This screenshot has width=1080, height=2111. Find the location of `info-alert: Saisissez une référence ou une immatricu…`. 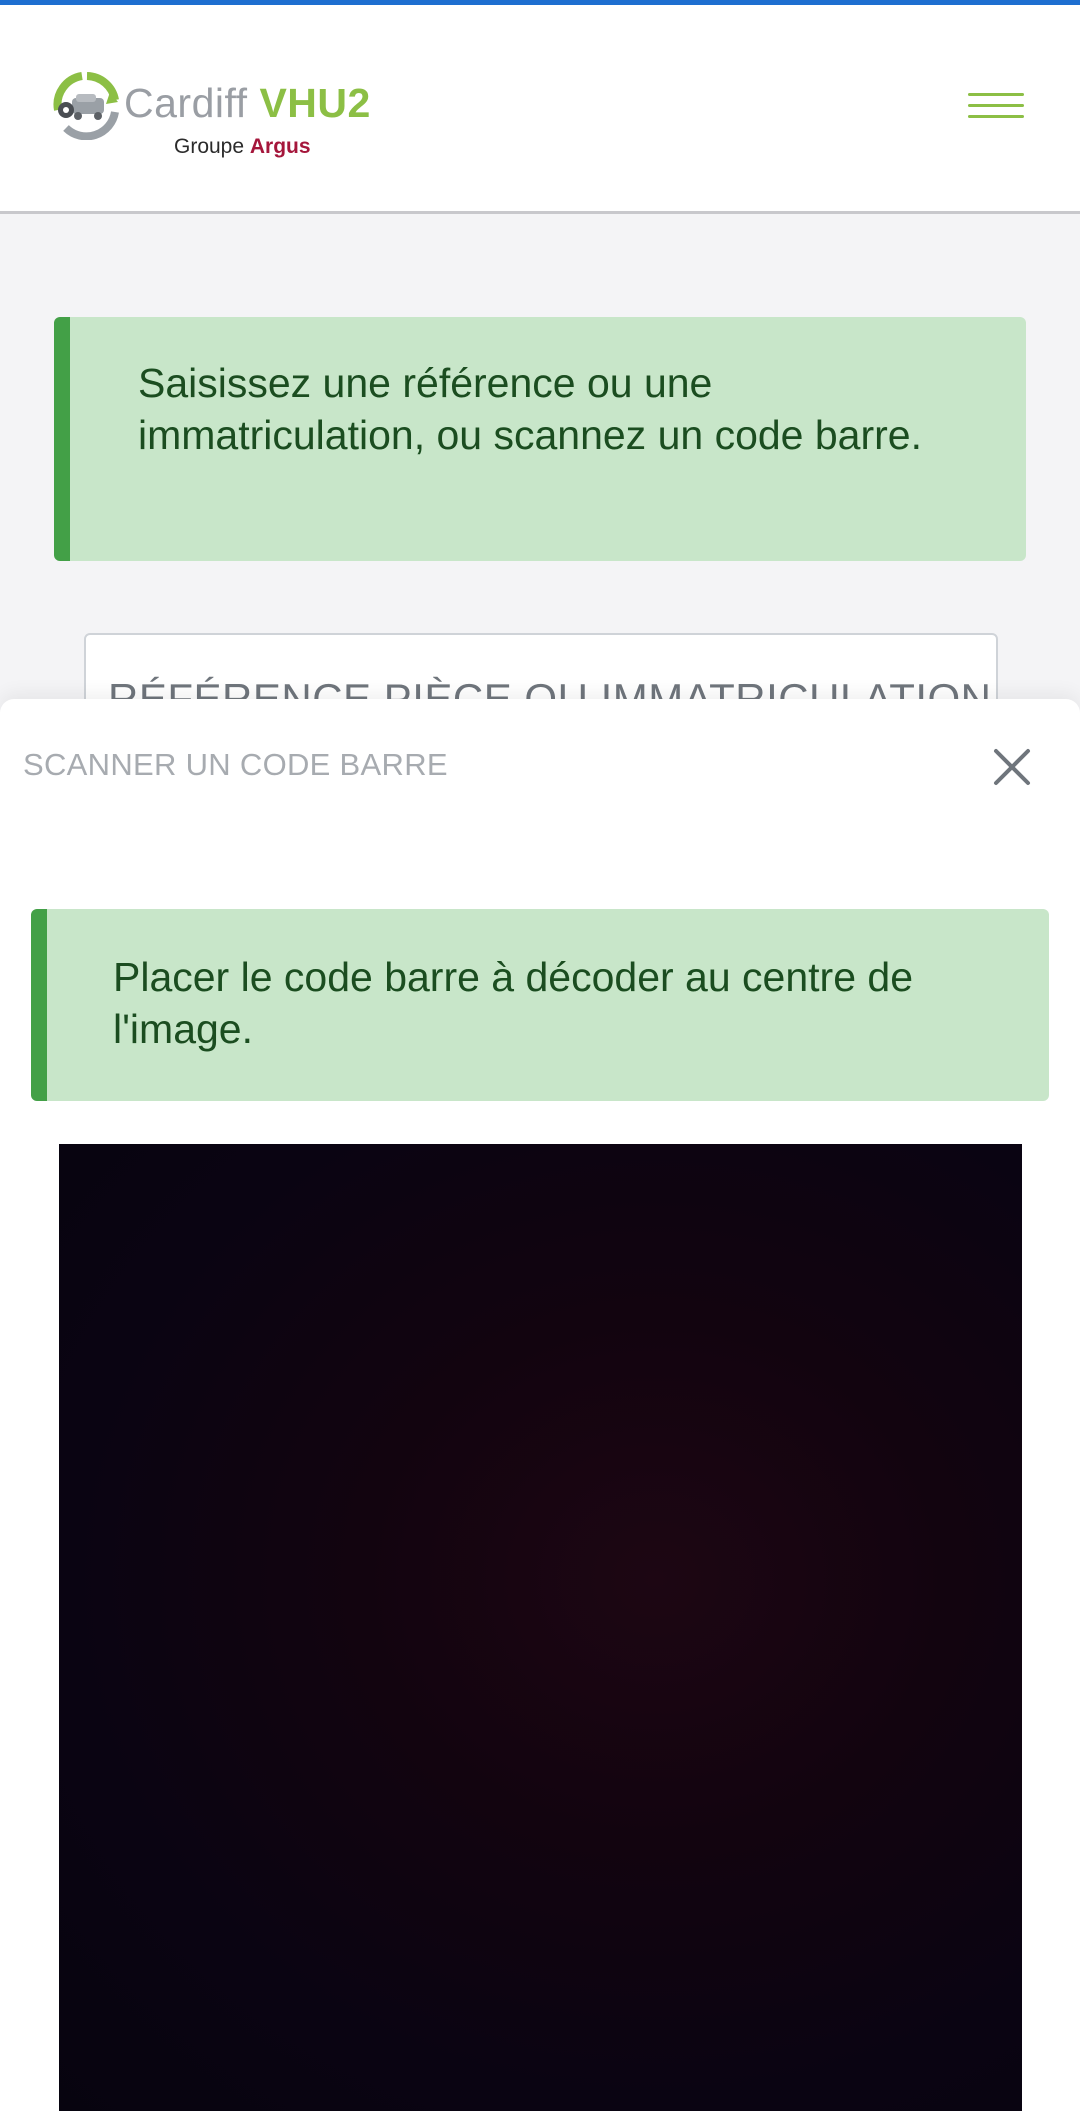

info-alert: Saisissez une référence ou une immatricu… is located at coordinates (540, 439).